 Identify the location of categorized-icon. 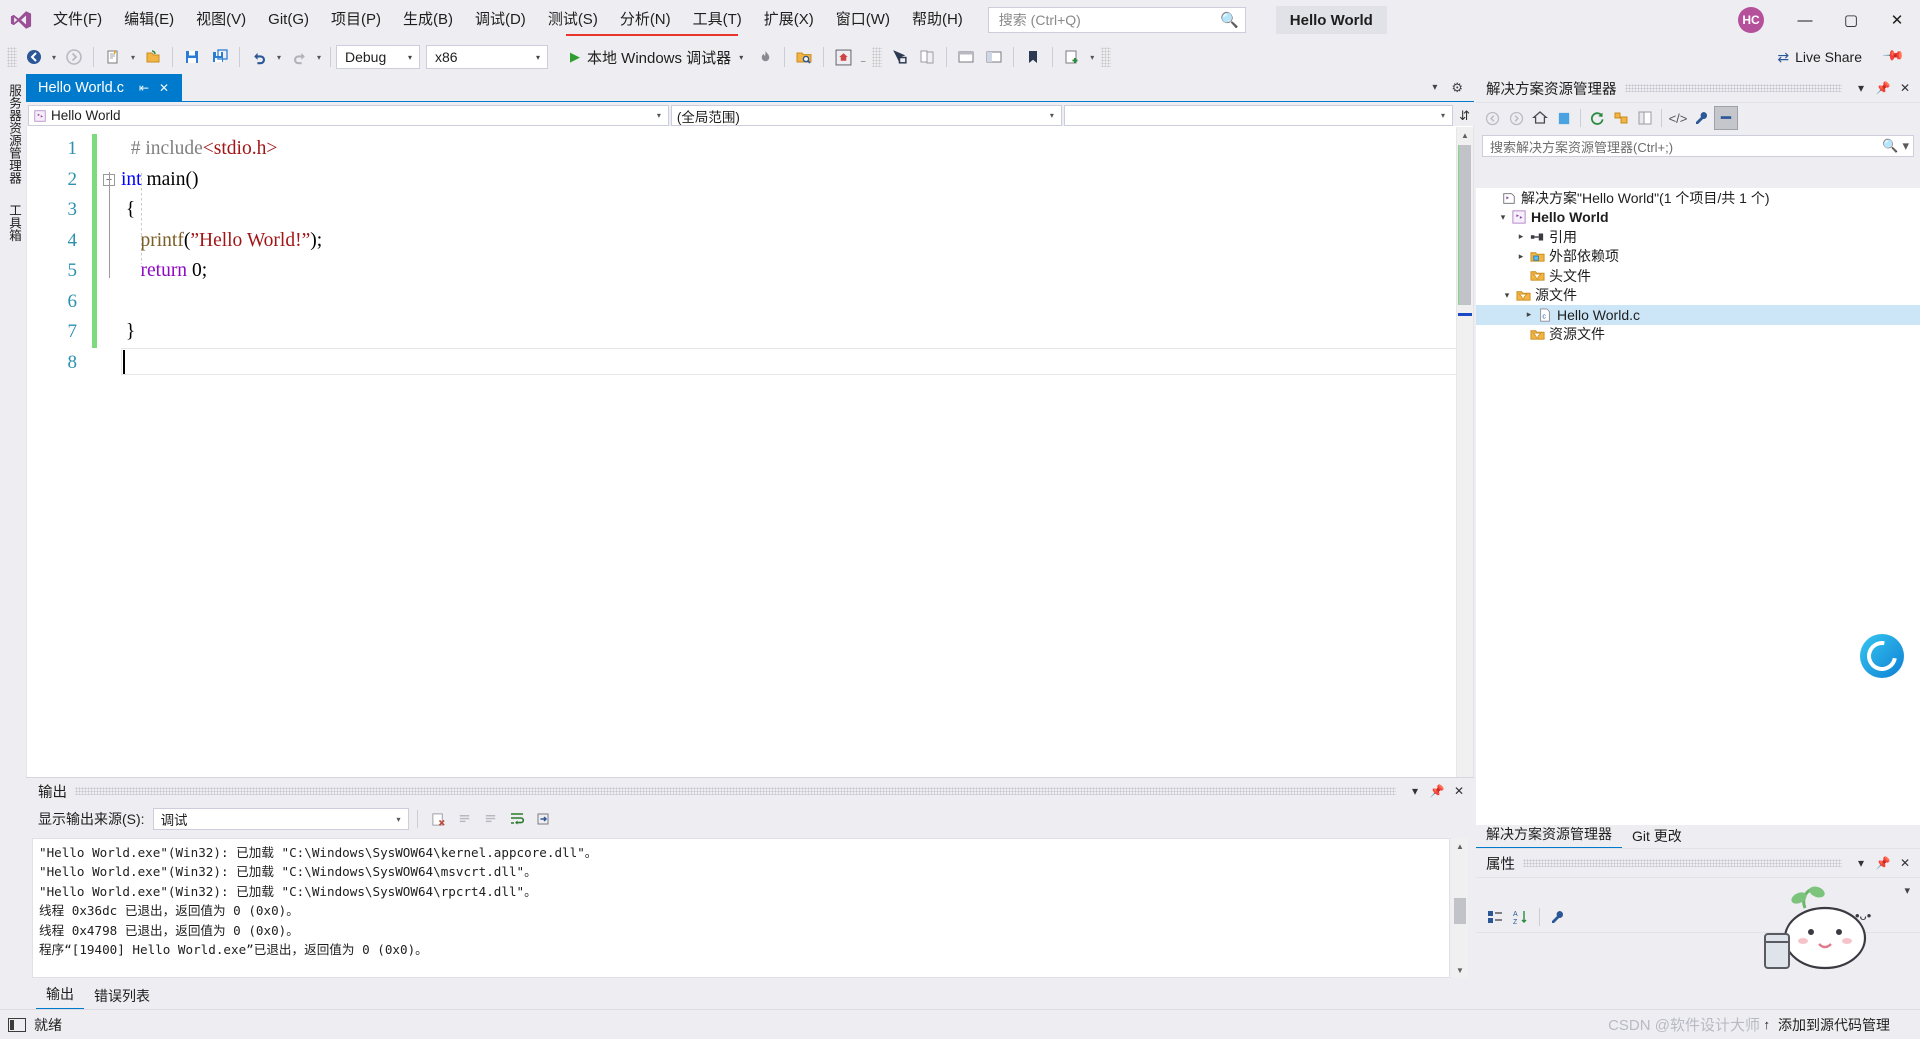
(1495, 917).